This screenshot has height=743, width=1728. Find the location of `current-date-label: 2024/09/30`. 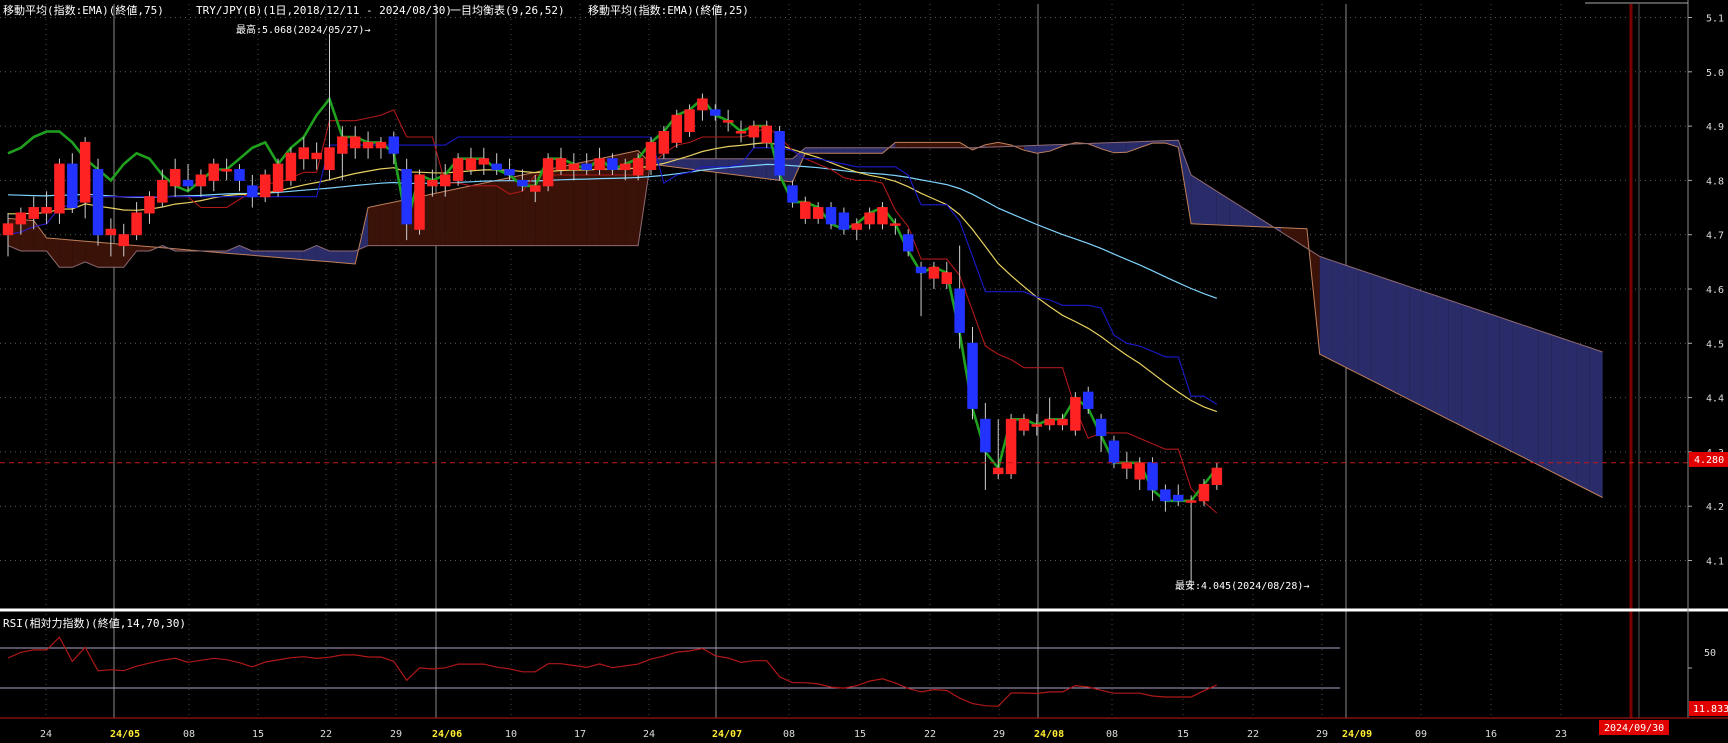

current-date-label: 2024/09/30 is located at coordinates (1634, 728).